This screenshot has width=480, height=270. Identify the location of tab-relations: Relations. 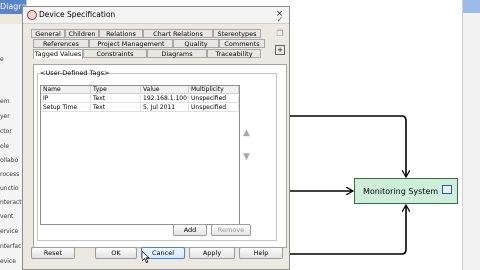
(121, 33).